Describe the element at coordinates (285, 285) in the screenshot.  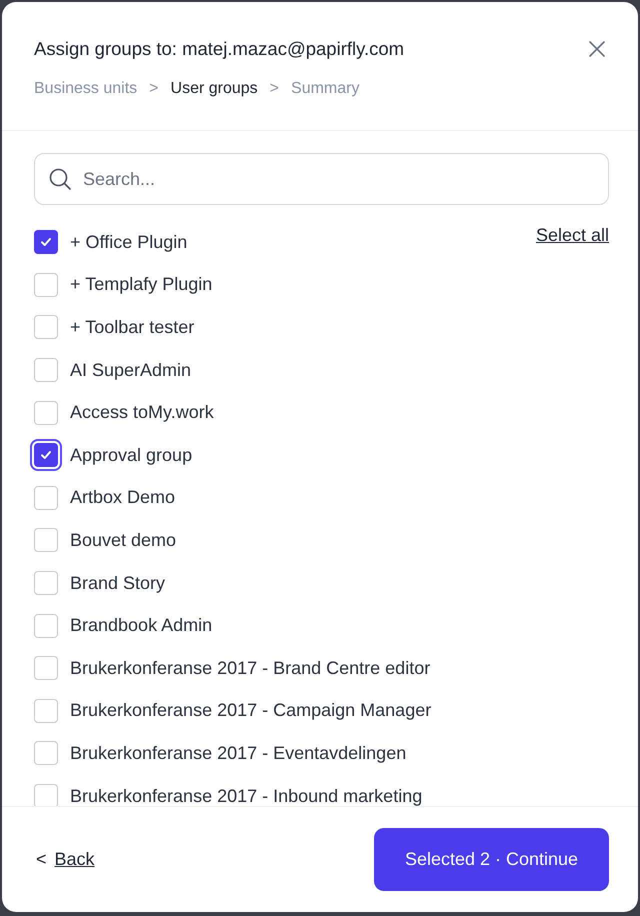
I see `group-option: + Templafy Plugin` at that location.